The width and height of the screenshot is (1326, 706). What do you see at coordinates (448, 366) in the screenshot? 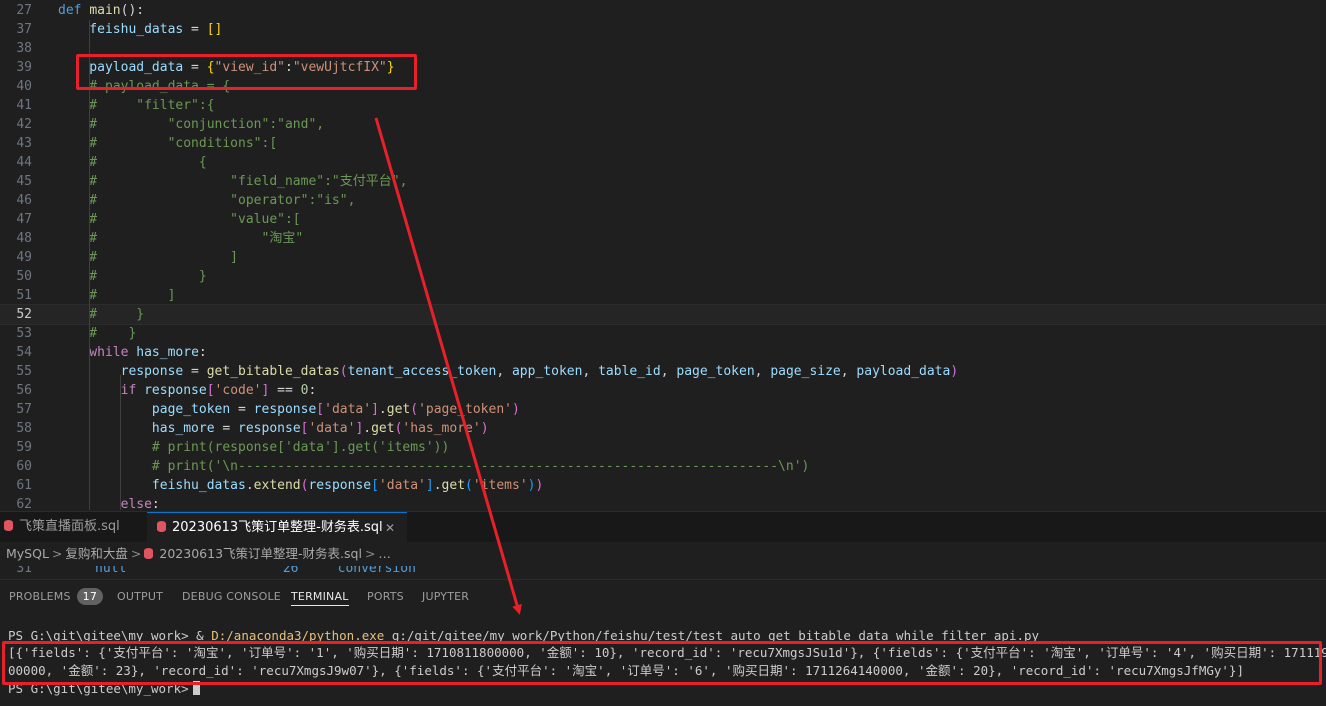
I see `annotation-arrow` at bounding box center [448, 366].